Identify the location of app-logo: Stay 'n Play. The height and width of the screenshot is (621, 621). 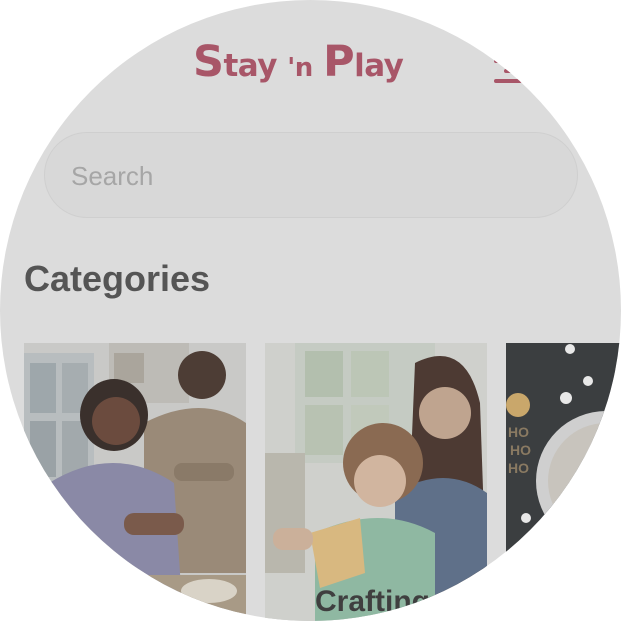
(298, 62).